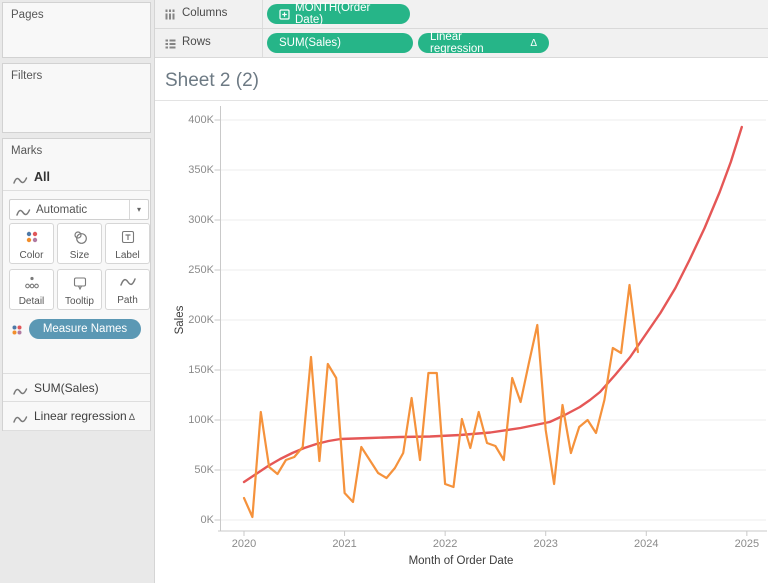 The height and width of the screenshot is (583, 768). I want to click on x-tick-label: 2024, so click(646, 544).